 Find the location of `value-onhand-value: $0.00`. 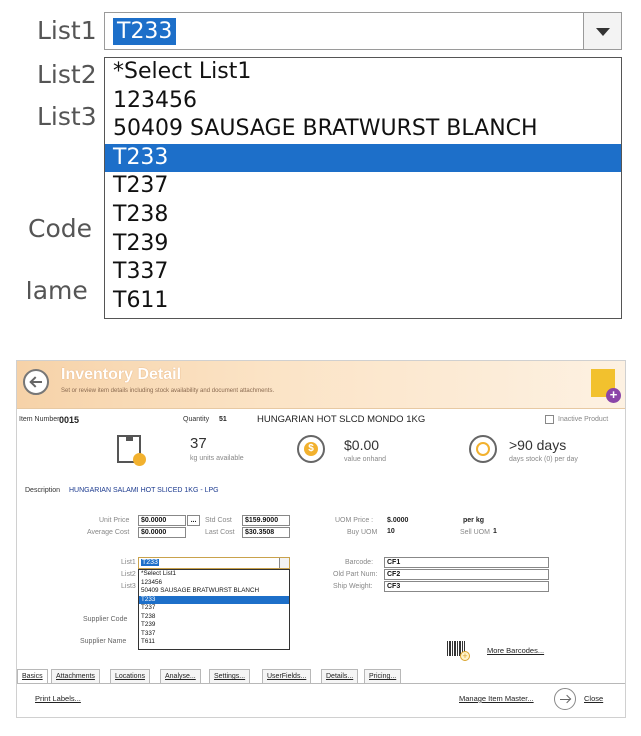

value-onhand-value: $0.00 is located at coordinates (362, 445).